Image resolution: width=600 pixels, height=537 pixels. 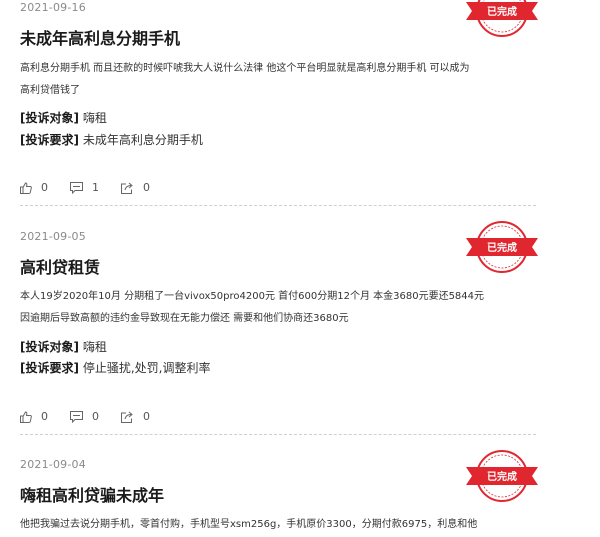 I want to click on post-actions: 0 0 0, so click(x=96, y=416).